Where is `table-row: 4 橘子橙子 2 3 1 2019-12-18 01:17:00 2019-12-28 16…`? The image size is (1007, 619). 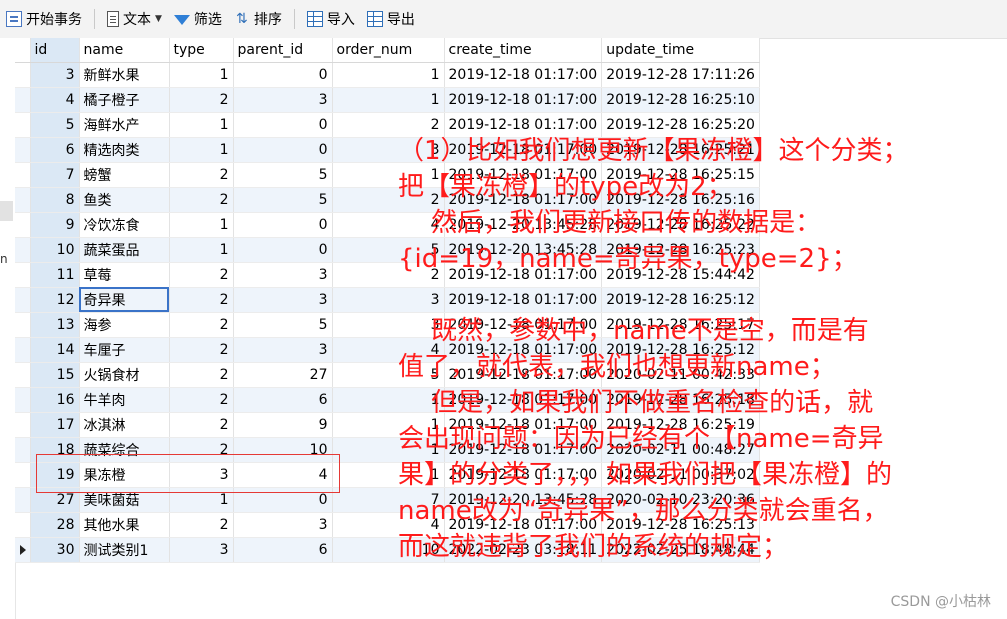
table-row: 4 橘子橙子 2 3 1 2019-12-18 01:17:00 2019-12-28 16… is located at coordinates (387, 100).